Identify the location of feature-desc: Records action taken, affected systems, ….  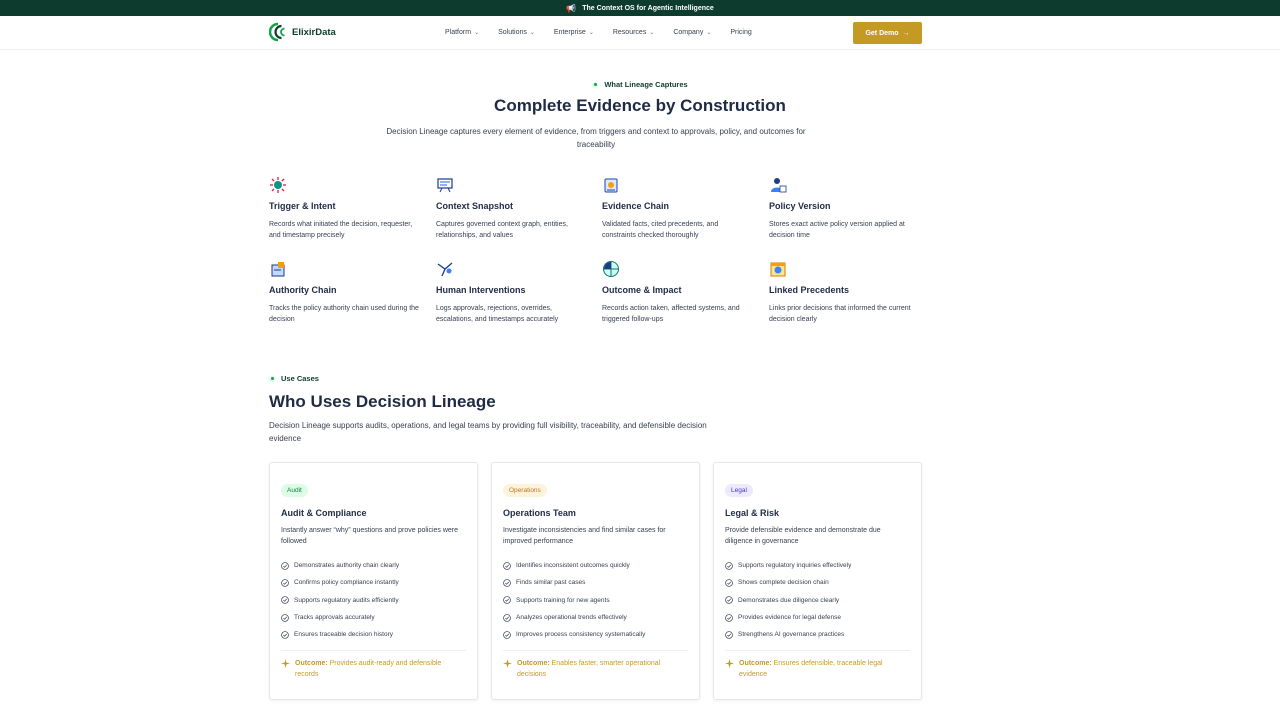
(671, 314).